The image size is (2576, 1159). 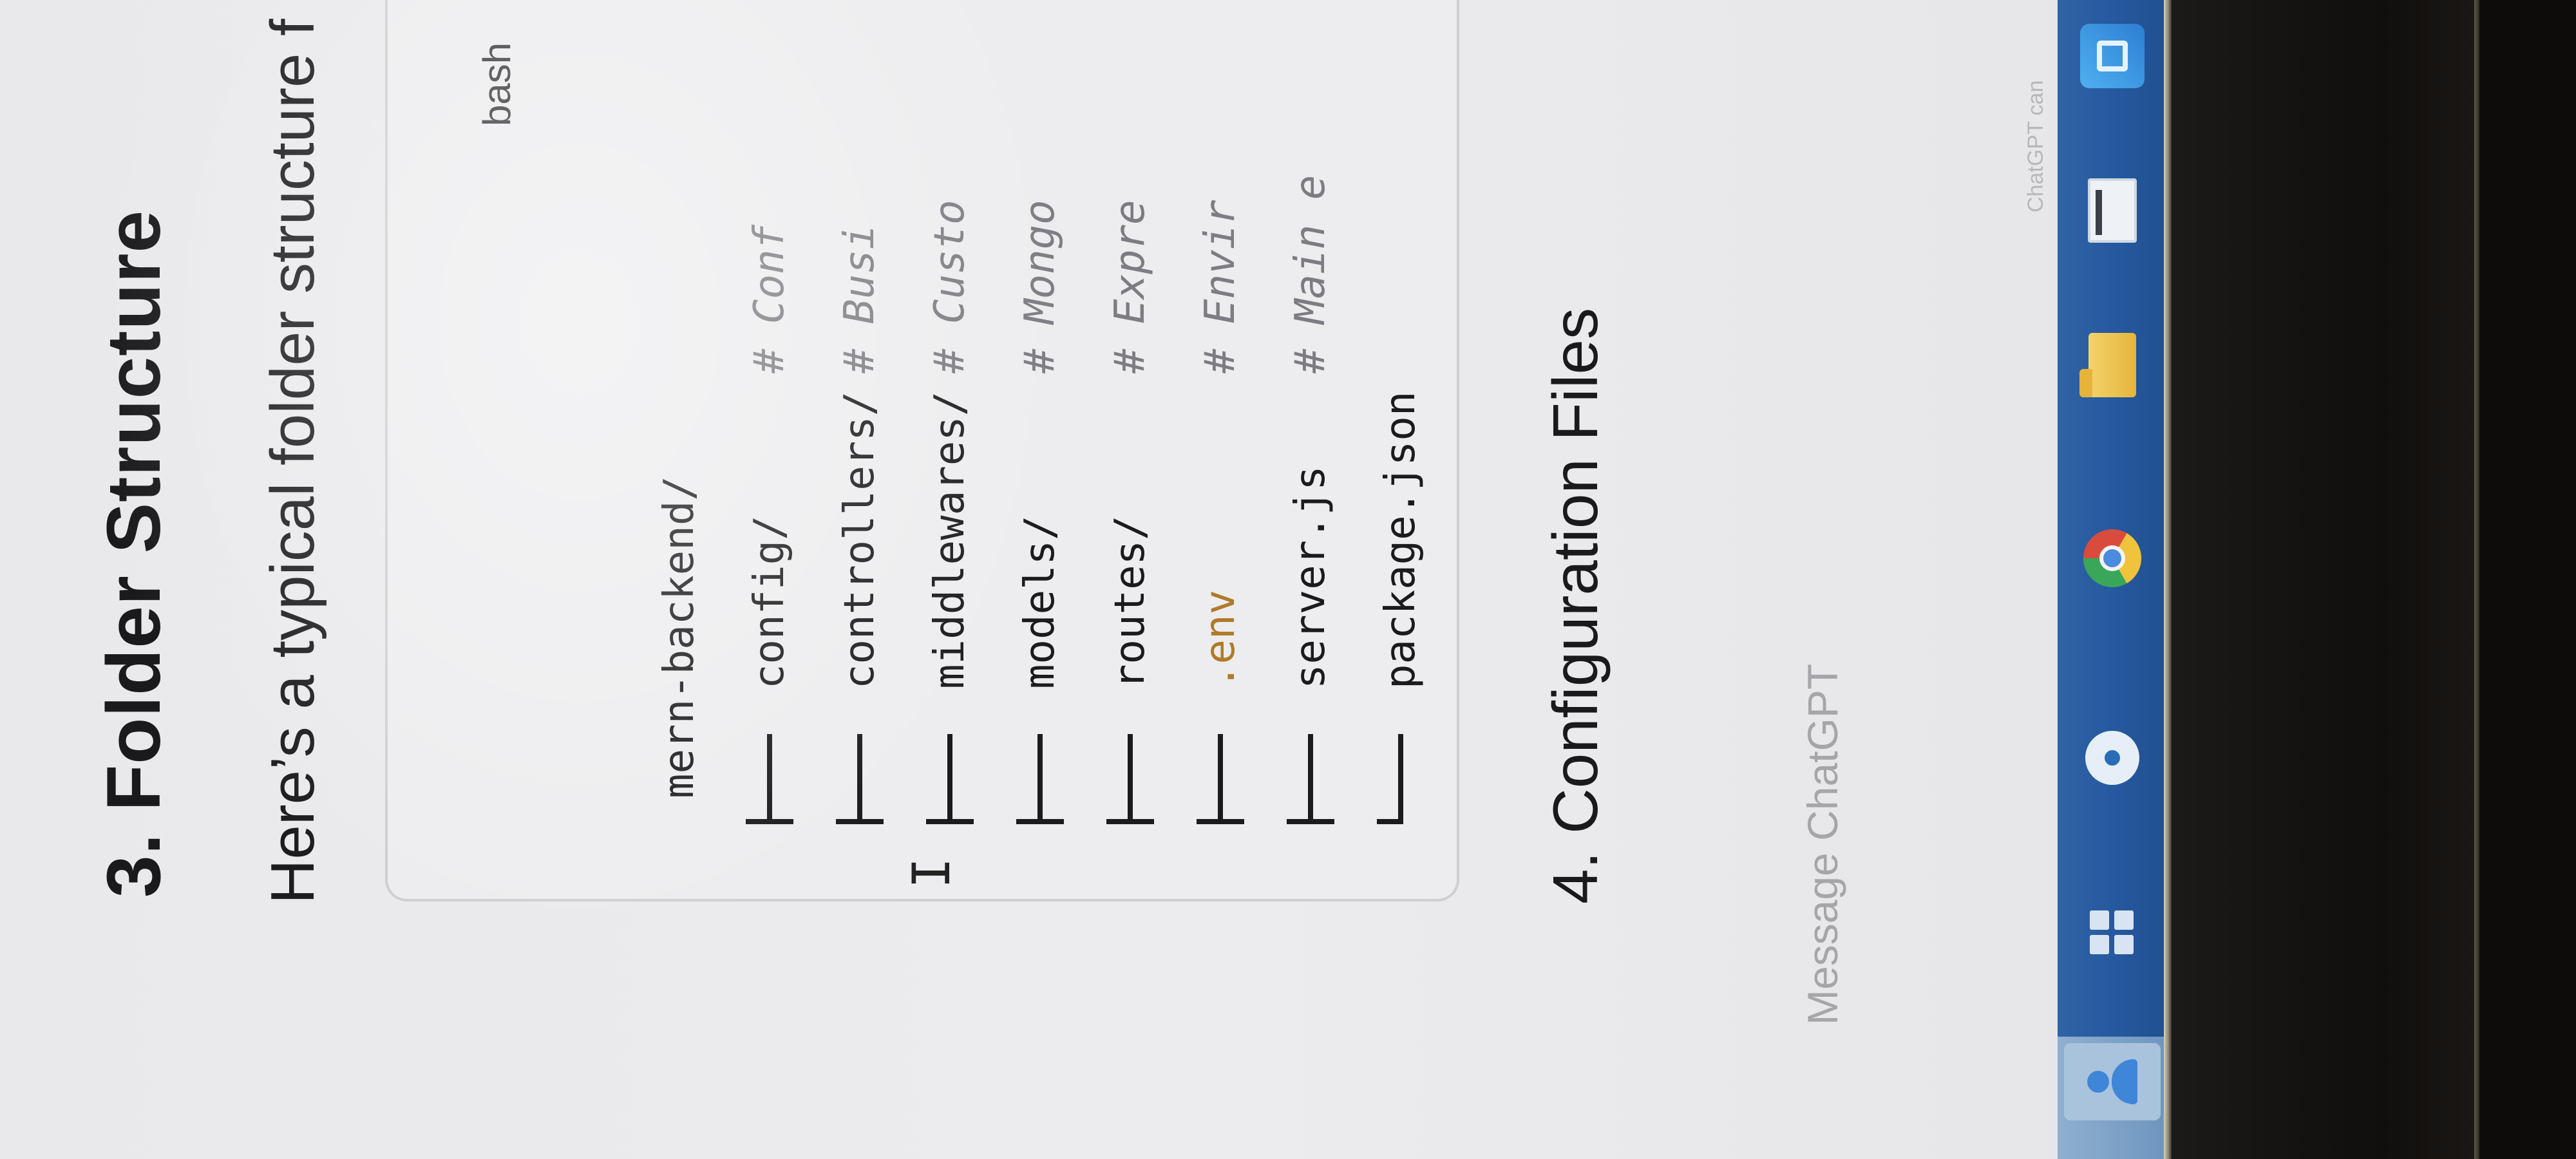 What do you see at coordinates (293, 461) in the screenshot?
I see `intro-paragraph: Here’s a typical folder structure f` at bounding box center [293, 461].